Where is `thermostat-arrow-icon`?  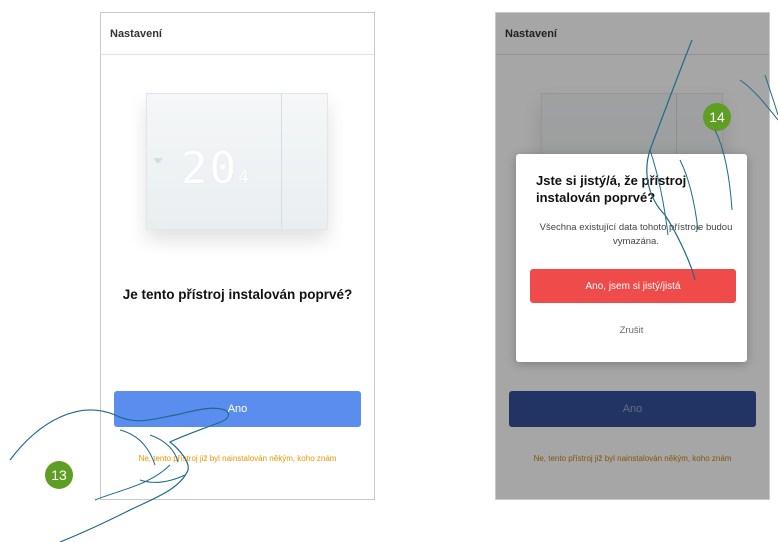
thermostat-arrow-icon is located at coordinates (158, 161).